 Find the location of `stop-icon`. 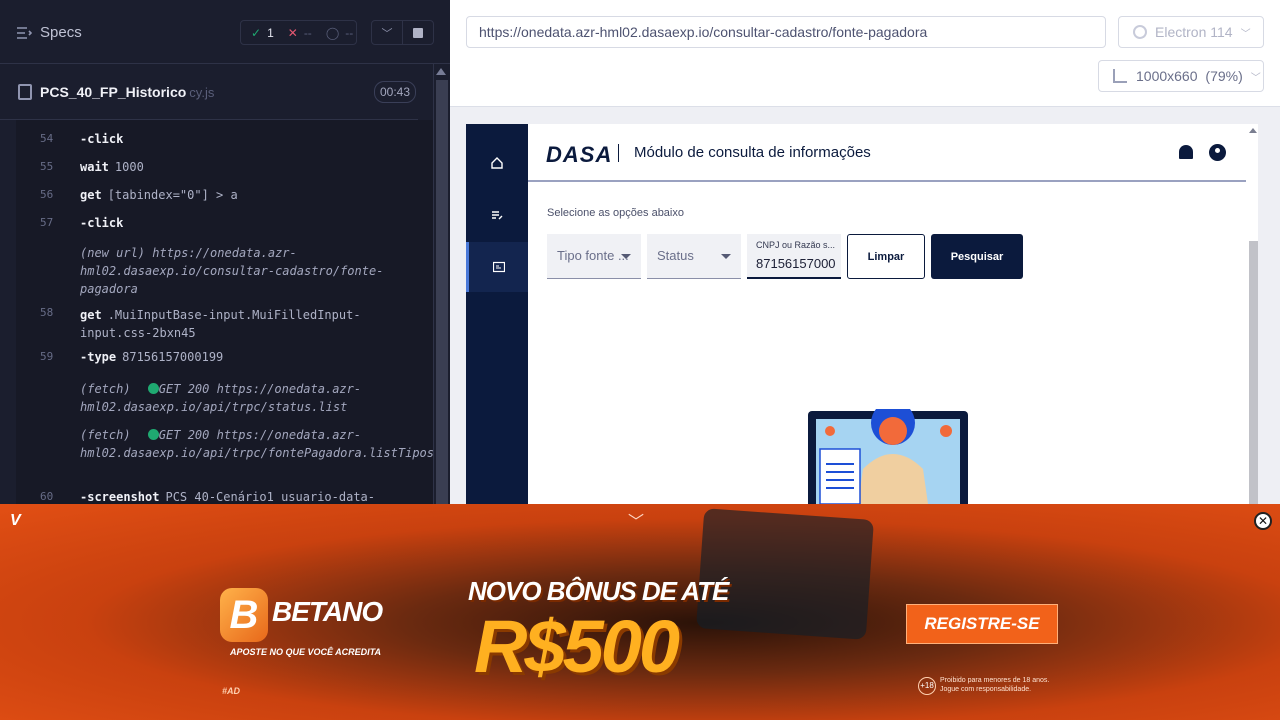

stop-icon is located at coordinates (418, 32).